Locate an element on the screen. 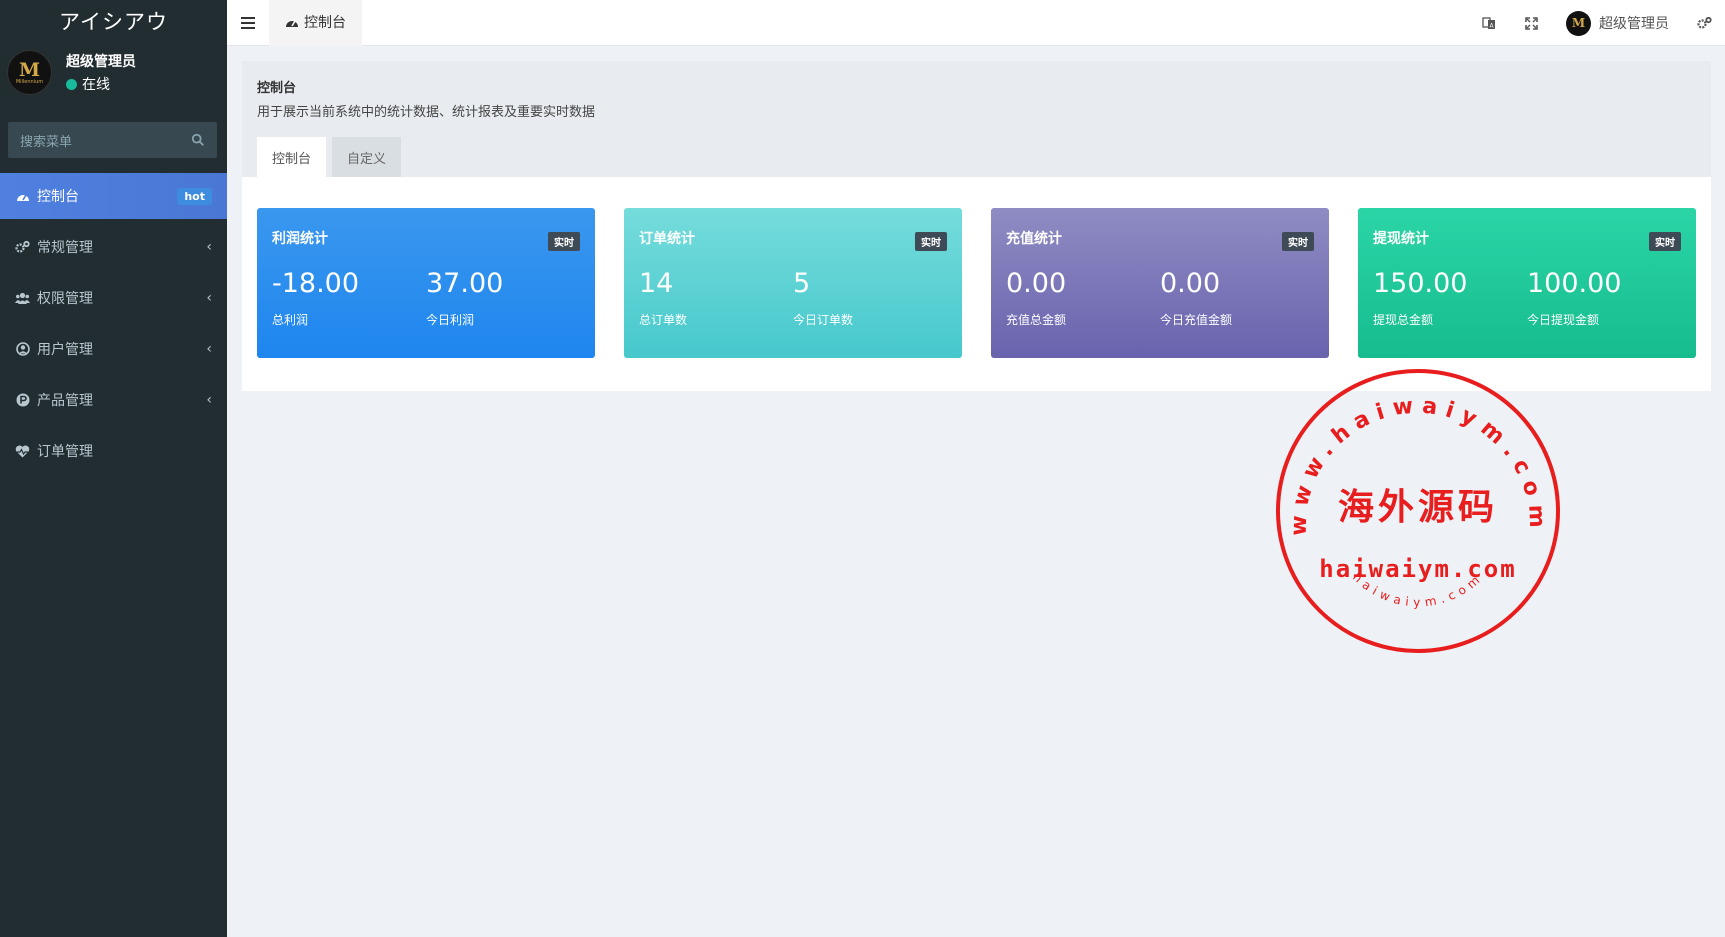 This screenshot has width=1725, height=937. fullscreen-button is located at coordinates (1531, 23).